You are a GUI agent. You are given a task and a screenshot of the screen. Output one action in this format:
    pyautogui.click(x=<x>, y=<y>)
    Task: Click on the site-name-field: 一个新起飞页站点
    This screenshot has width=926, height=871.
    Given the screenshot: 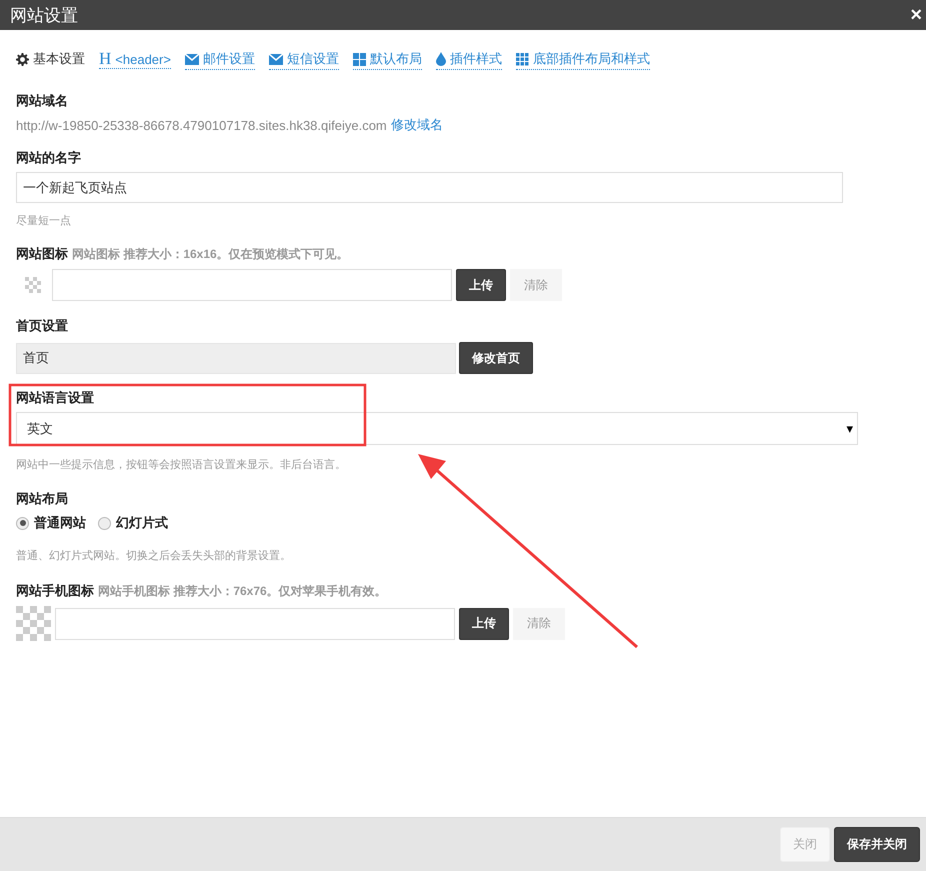 What is the action you would take?
    pyautogui.click(x=429, y=187)
    